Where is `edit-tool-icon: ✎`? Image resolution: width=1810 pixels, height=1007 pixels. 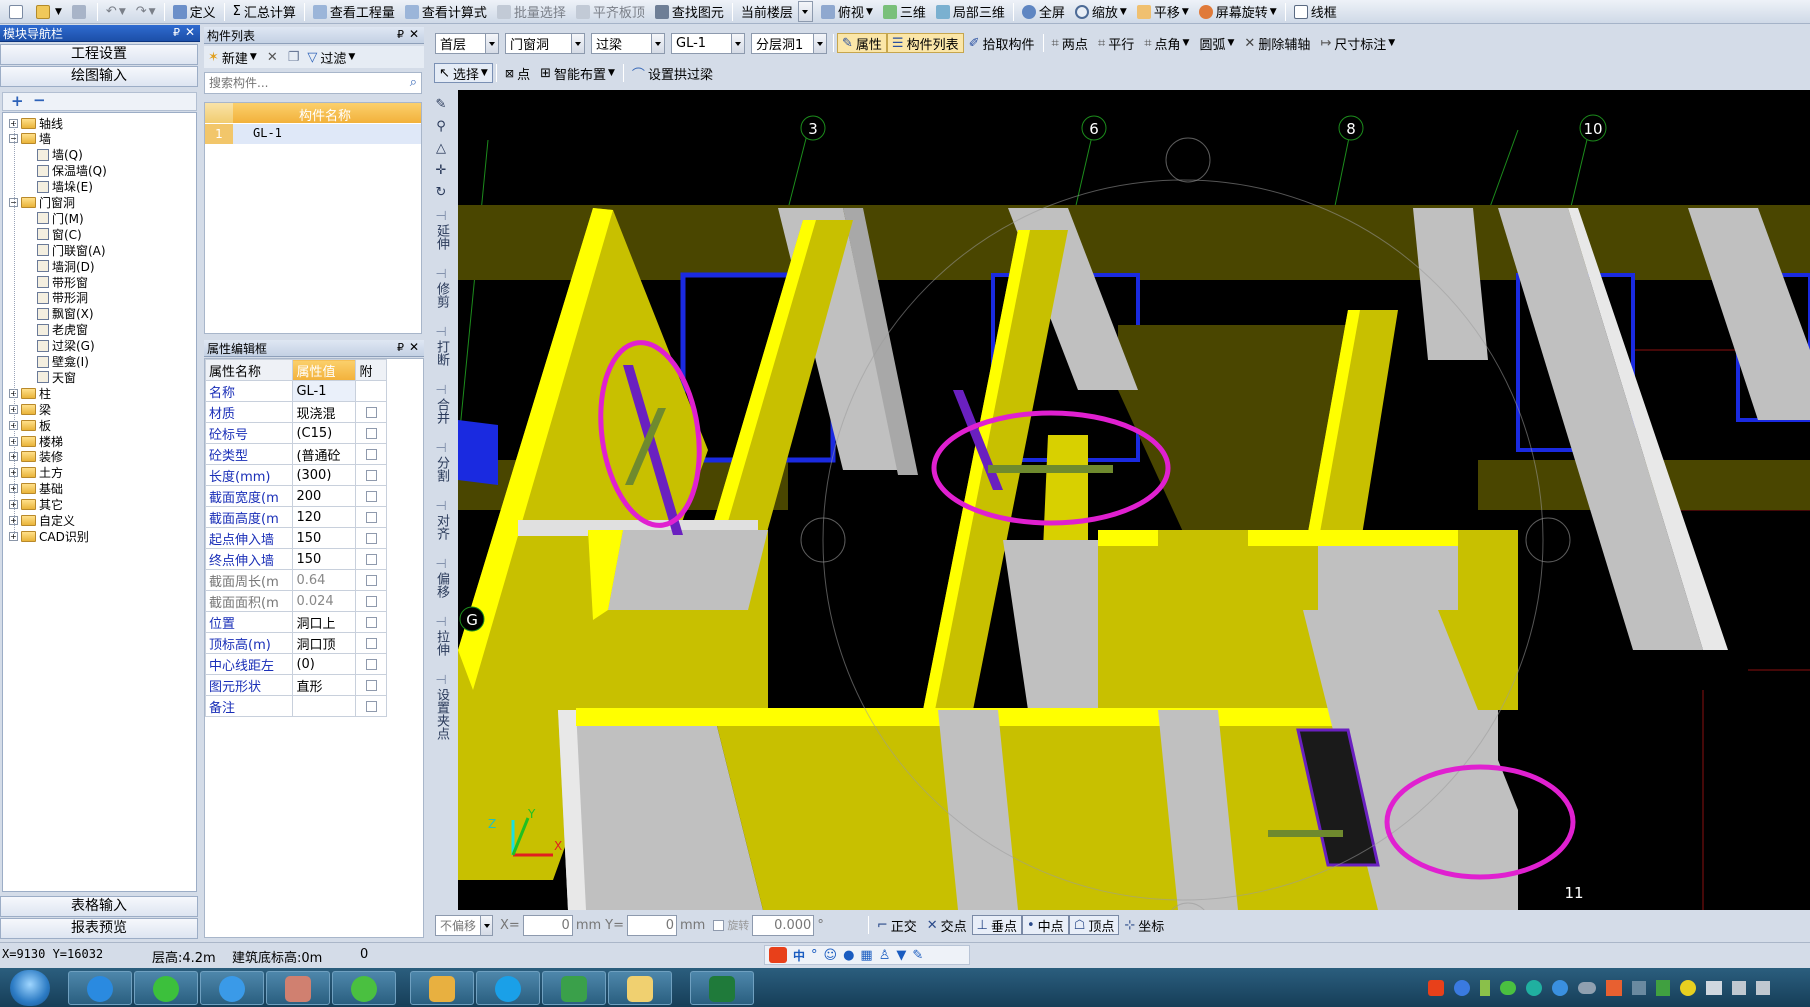 edit-tool-icon: ✎ is located at coordinates (441, 105).